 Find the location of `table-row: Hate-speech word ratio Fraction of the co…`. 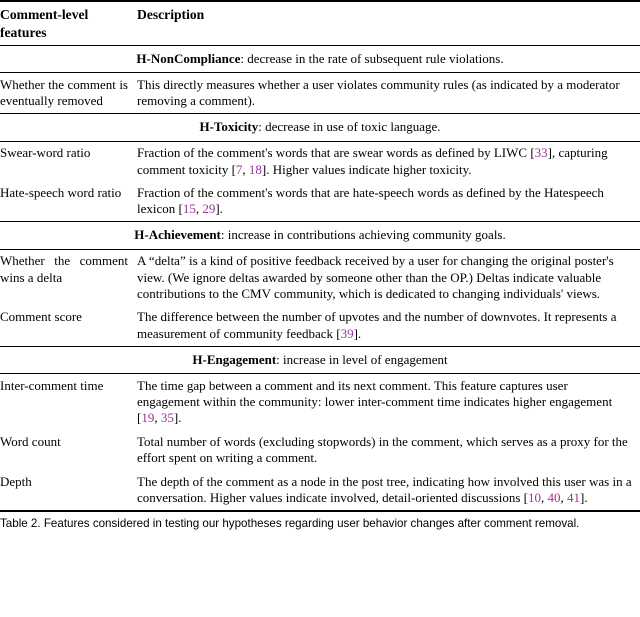

table-row: Hate-speech word ratio Fraction of the co… is located at coordinates (320, 201).